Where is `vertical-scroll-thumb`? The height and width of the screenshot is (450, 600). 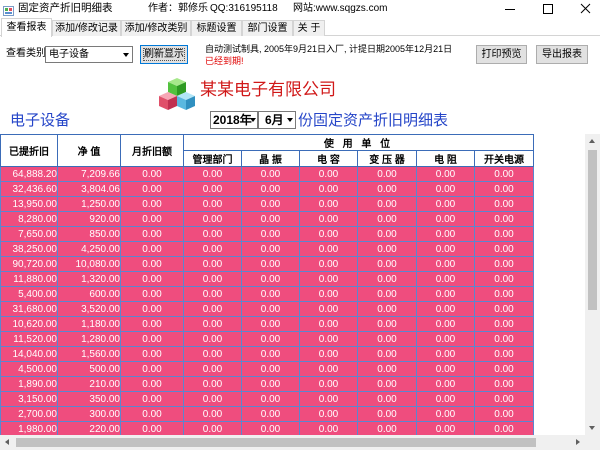 vertical-scroll-thumb is located at coordinates (592, 230).